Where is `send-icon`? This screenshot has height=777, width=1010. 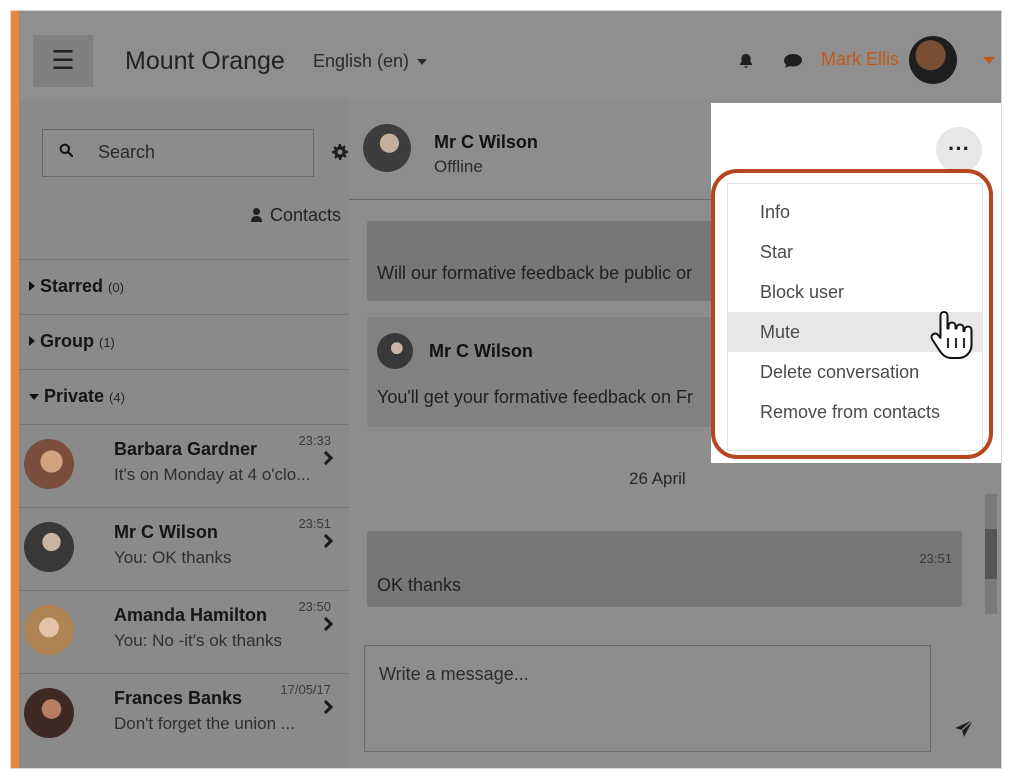
send-icon is located at coordinates (964, 729).